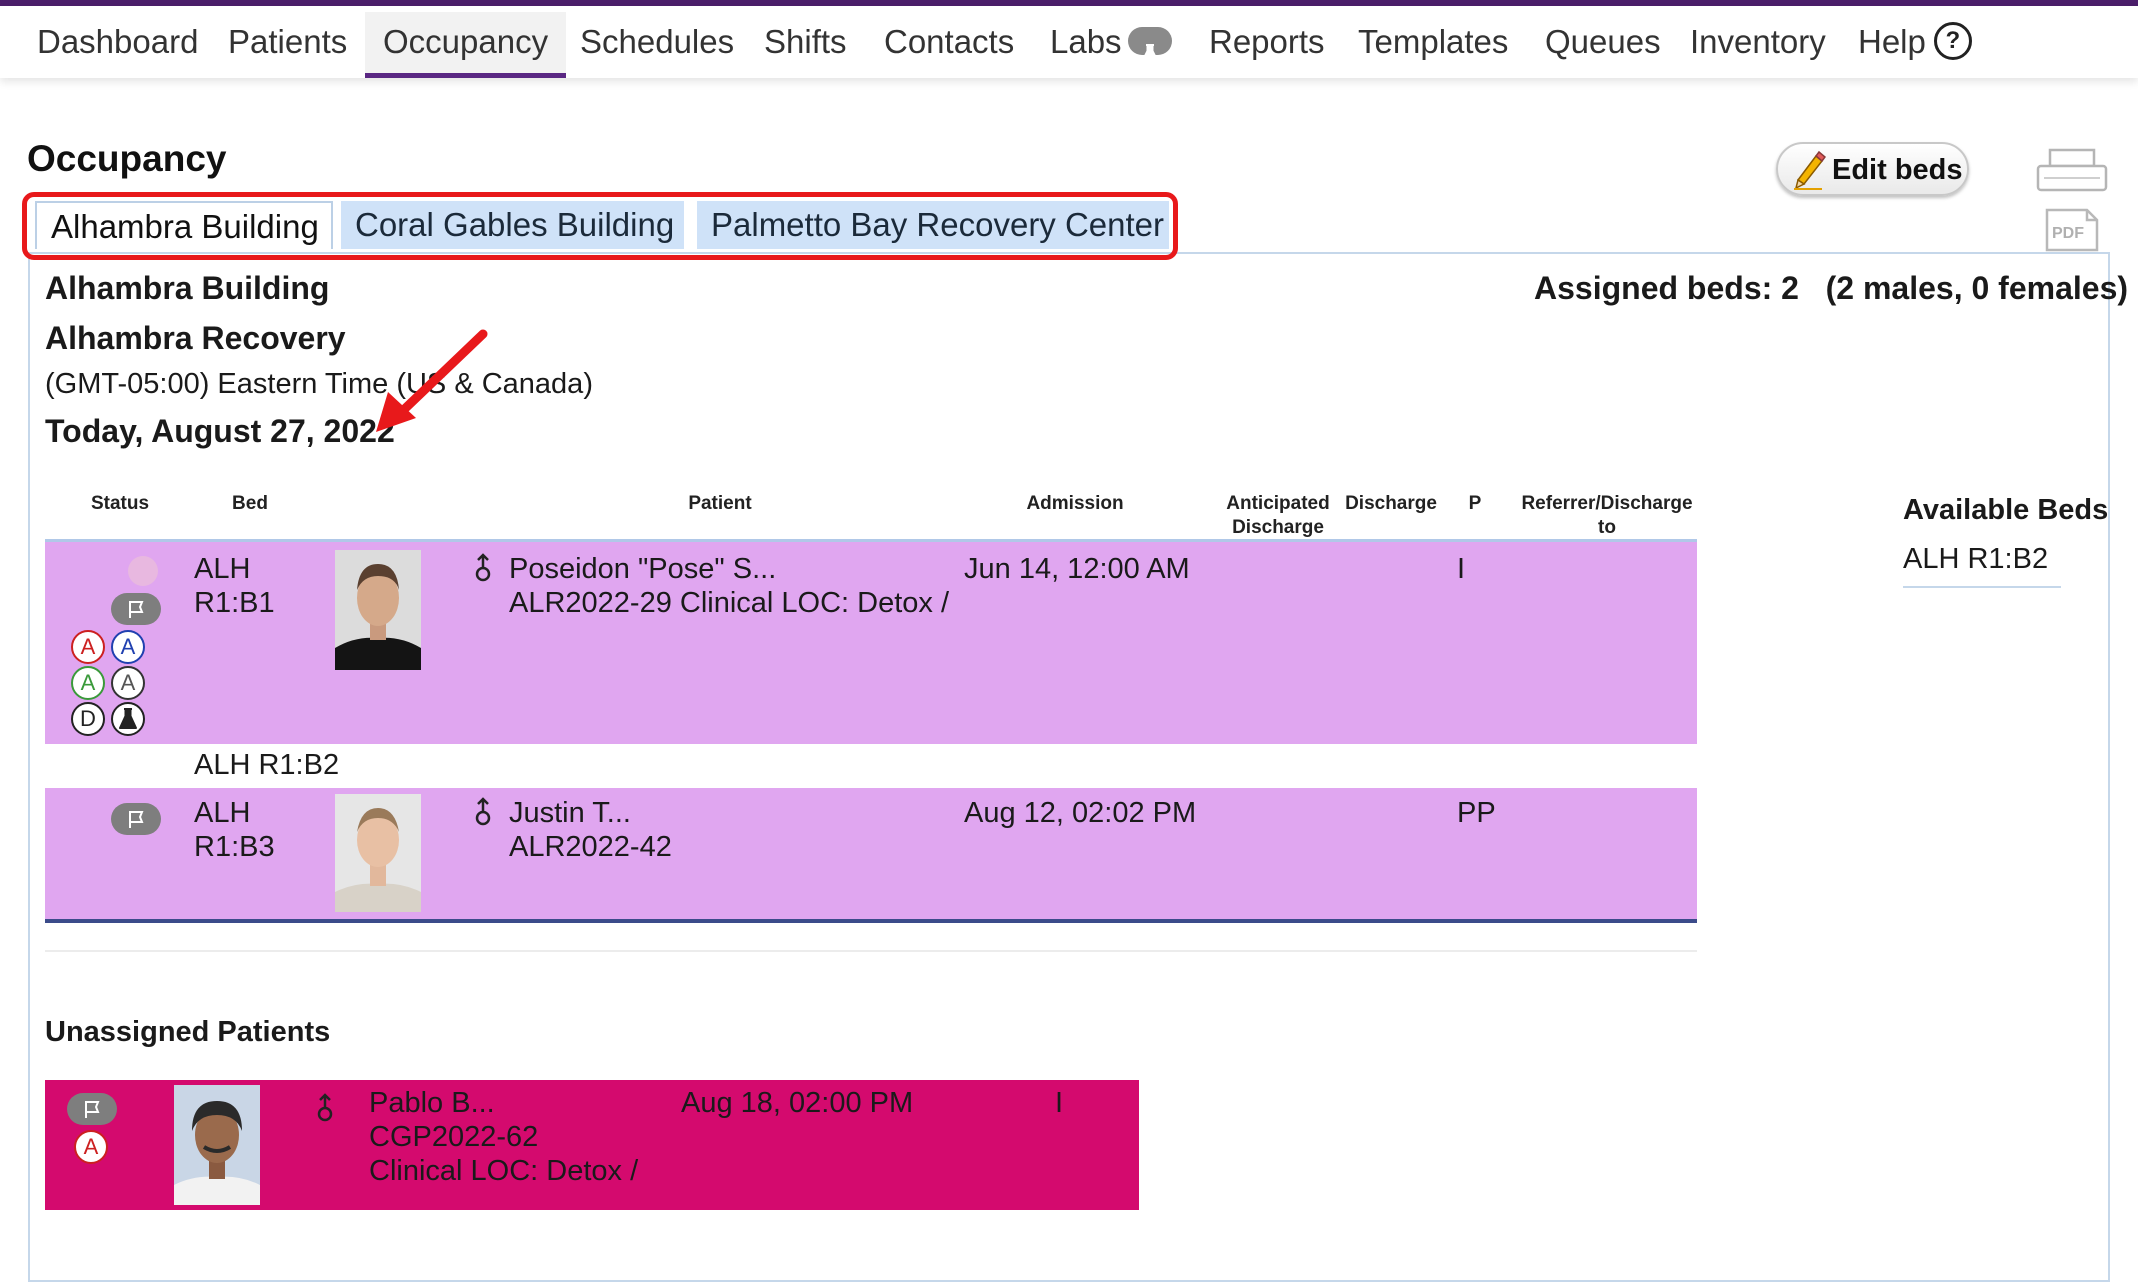 The image size is (2138, 1282). I want to click on page-title: Occupancy, so click(127, 158).